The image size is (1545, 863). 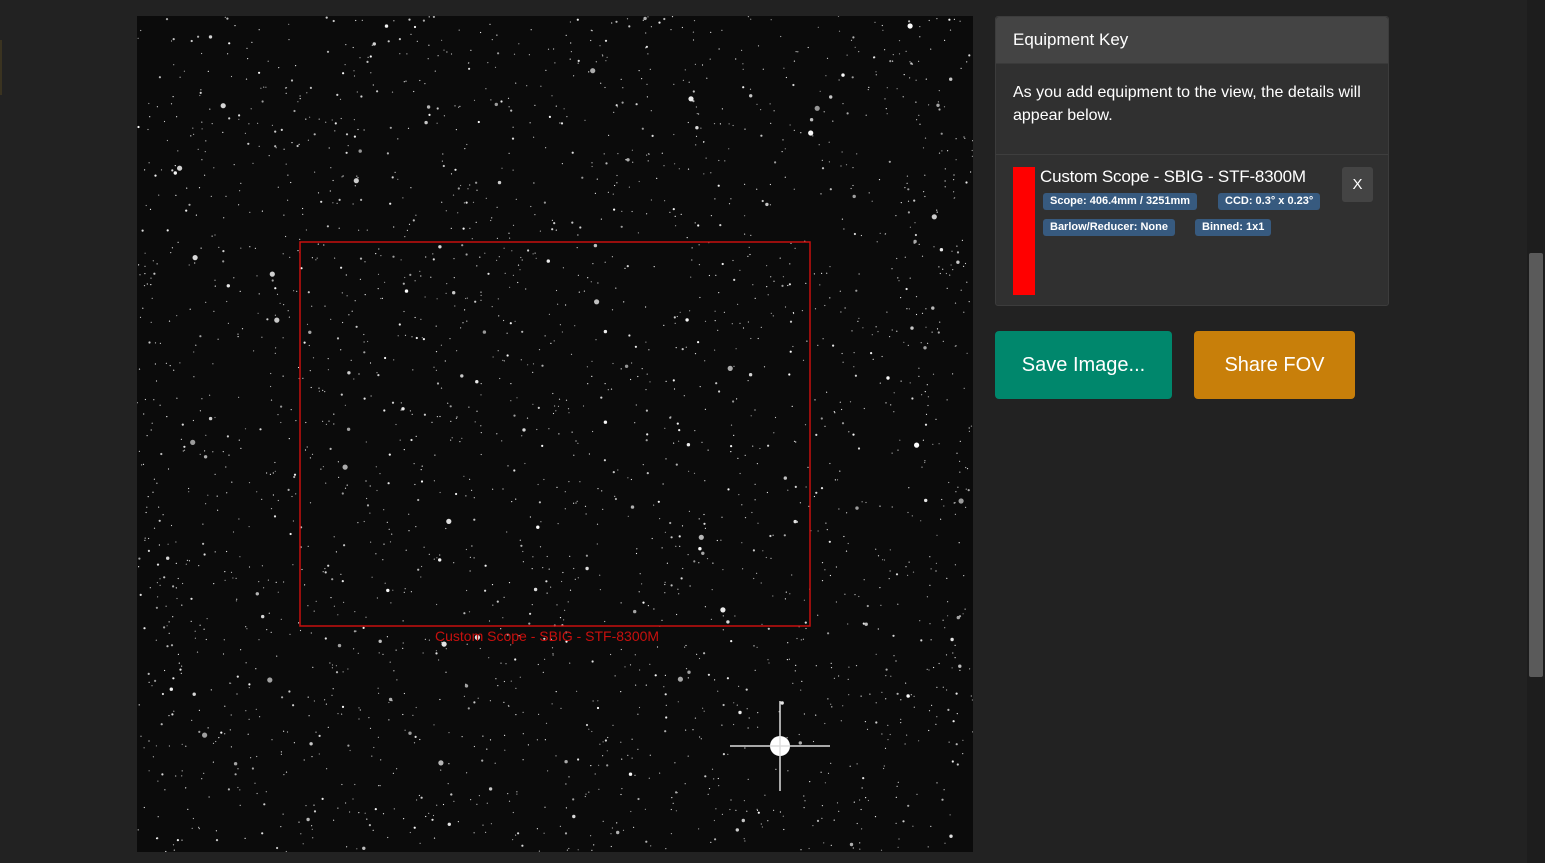 I want to click on scope-badge: Scope: 406.4mm / 3251mm, so click(x=1120, y=201).